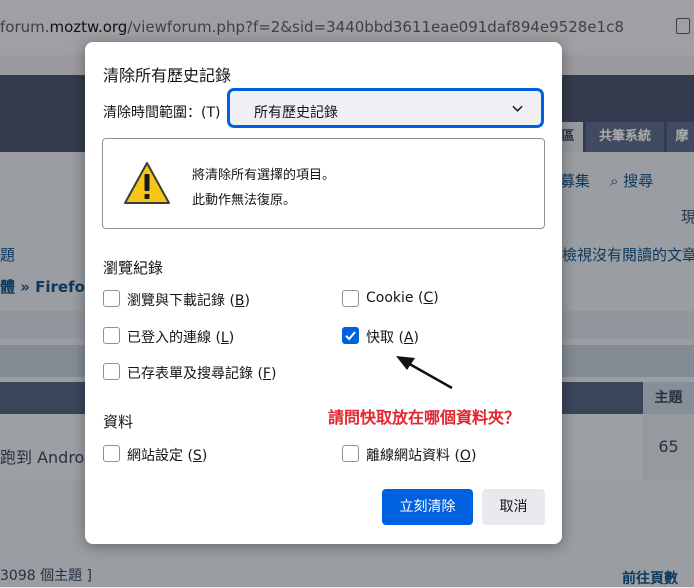 This screenshot has width=694, height=588. I want to click on active-logins-checkbox, so click(111, 335).